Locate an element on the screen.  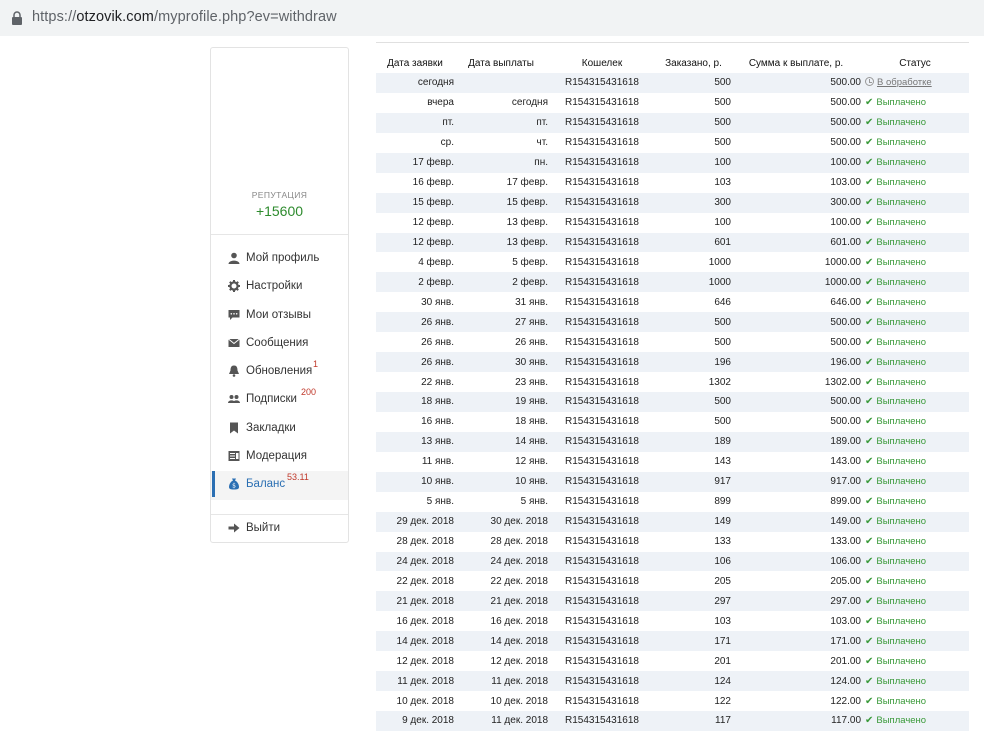
cell-ordered: 103 is located at coordinates (722, 183).